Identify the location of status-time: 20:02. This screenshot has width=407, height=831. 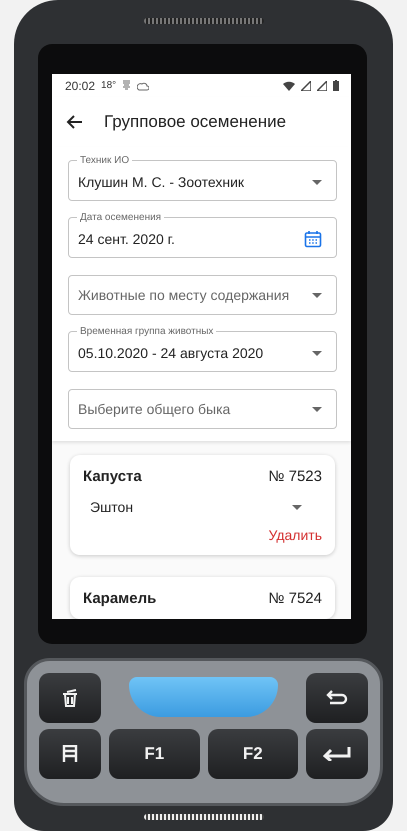
(80, 85).